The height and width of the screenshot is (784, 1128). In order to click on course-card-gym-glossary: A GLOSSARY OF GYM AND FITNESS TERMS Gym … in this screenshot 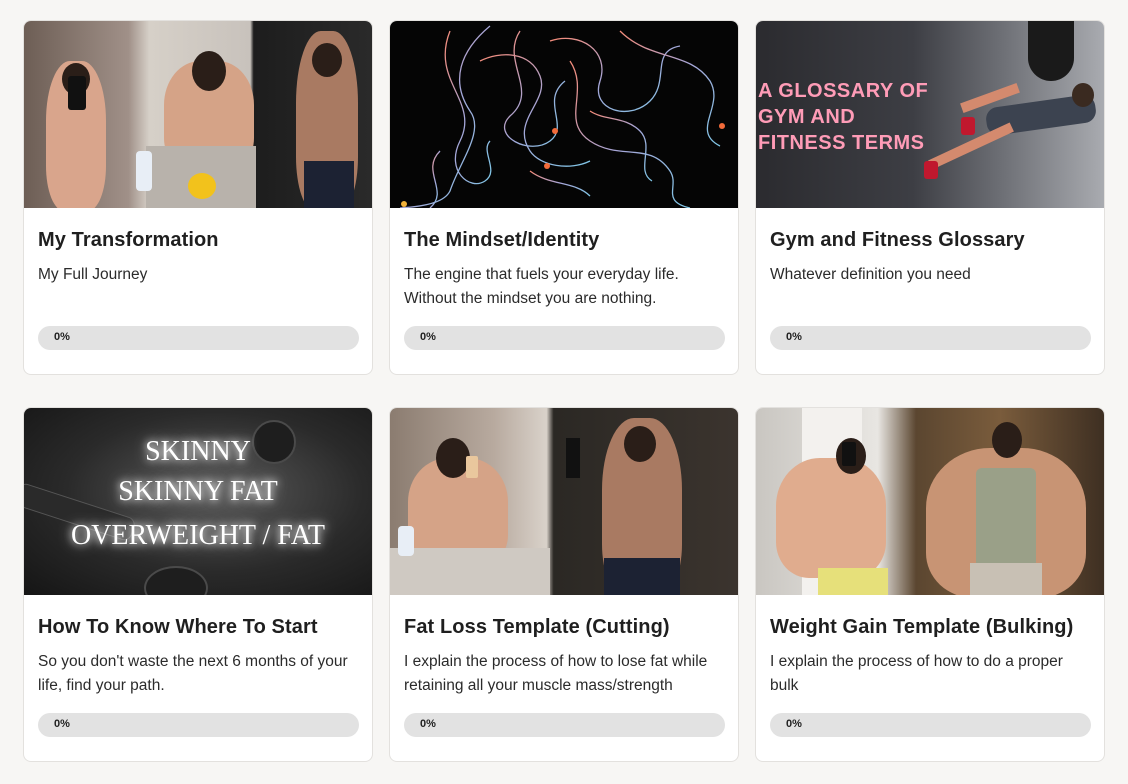, I will do `click(930, 197)`.